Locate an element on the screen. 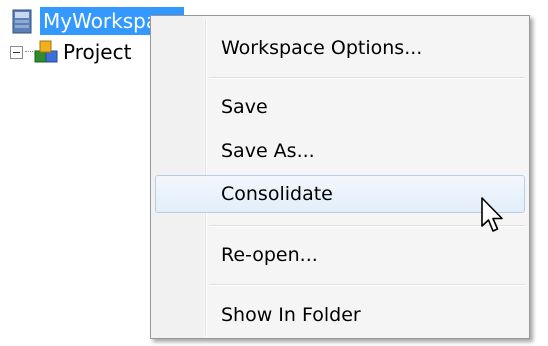 The image size is (548, 346). workspace-server-icon is located at coordinates (22, 21).